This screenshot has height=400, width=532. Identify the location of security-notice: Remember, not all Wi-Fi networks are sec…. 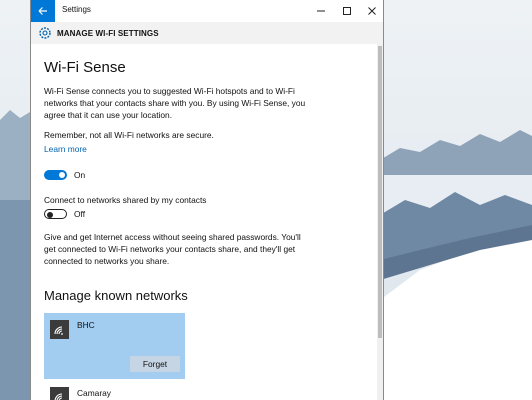
(129, 135).